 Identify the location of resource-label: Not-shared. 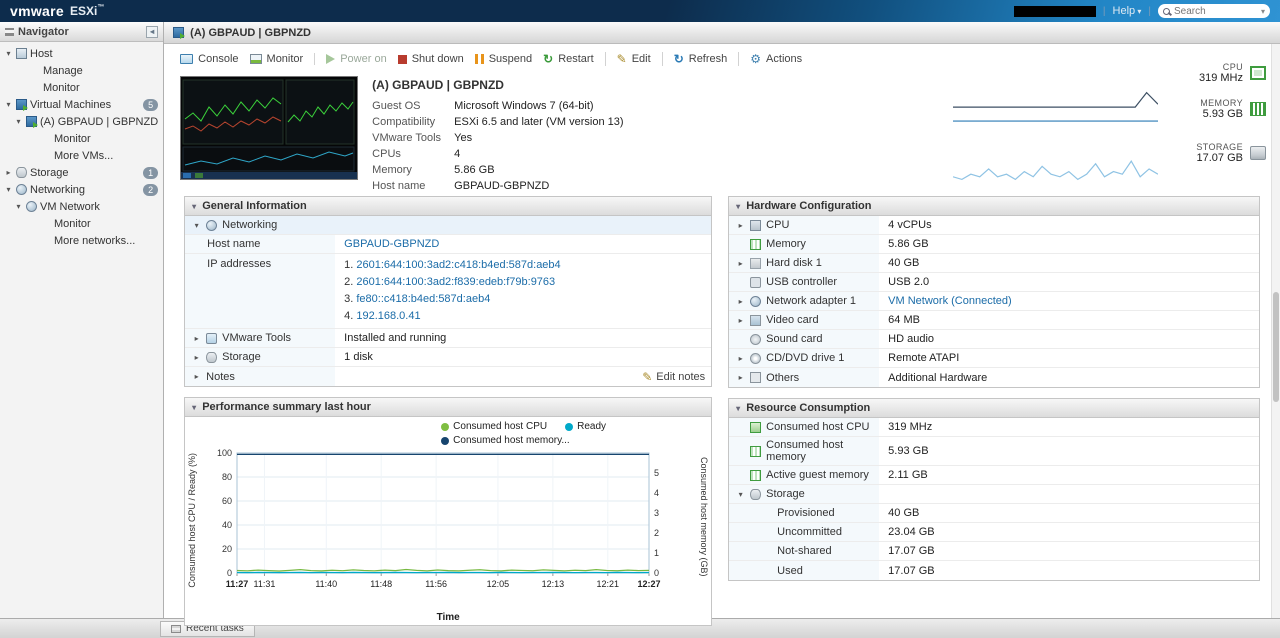
(804, 551).